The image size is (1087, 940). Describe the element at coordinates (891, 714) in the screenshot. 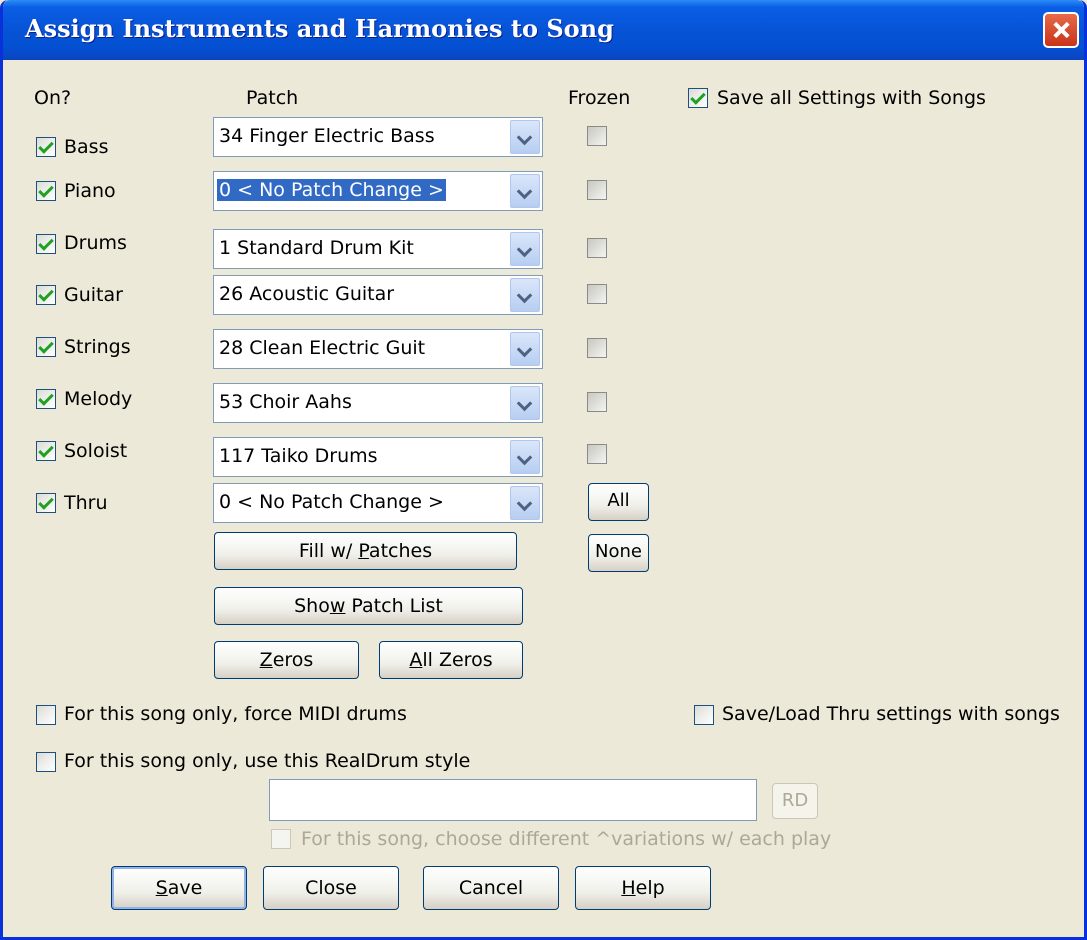

I see `save-load-thru-label: Save/Load Thru settings with songs` at that location.